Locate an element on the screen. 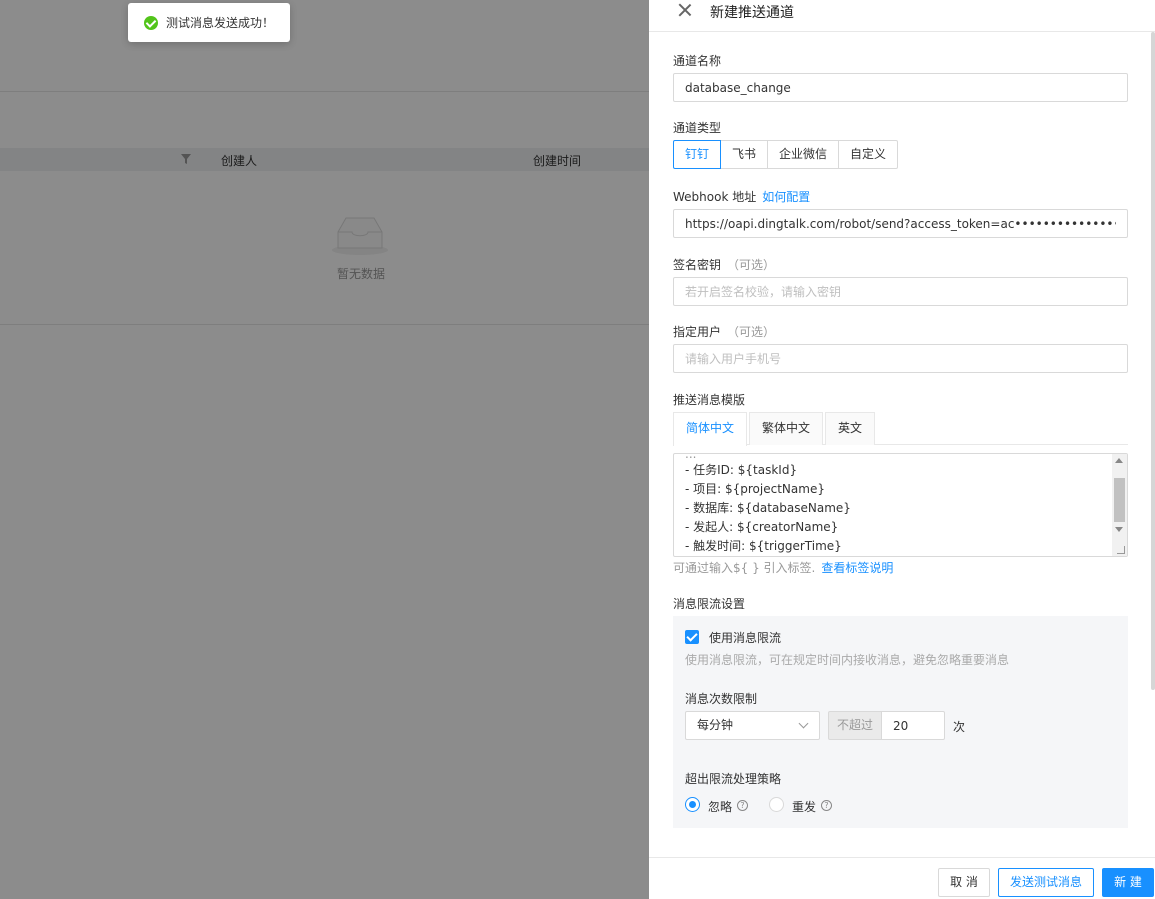  strategy-ignore-label: 忽略 is located at coordinates (720, 806).